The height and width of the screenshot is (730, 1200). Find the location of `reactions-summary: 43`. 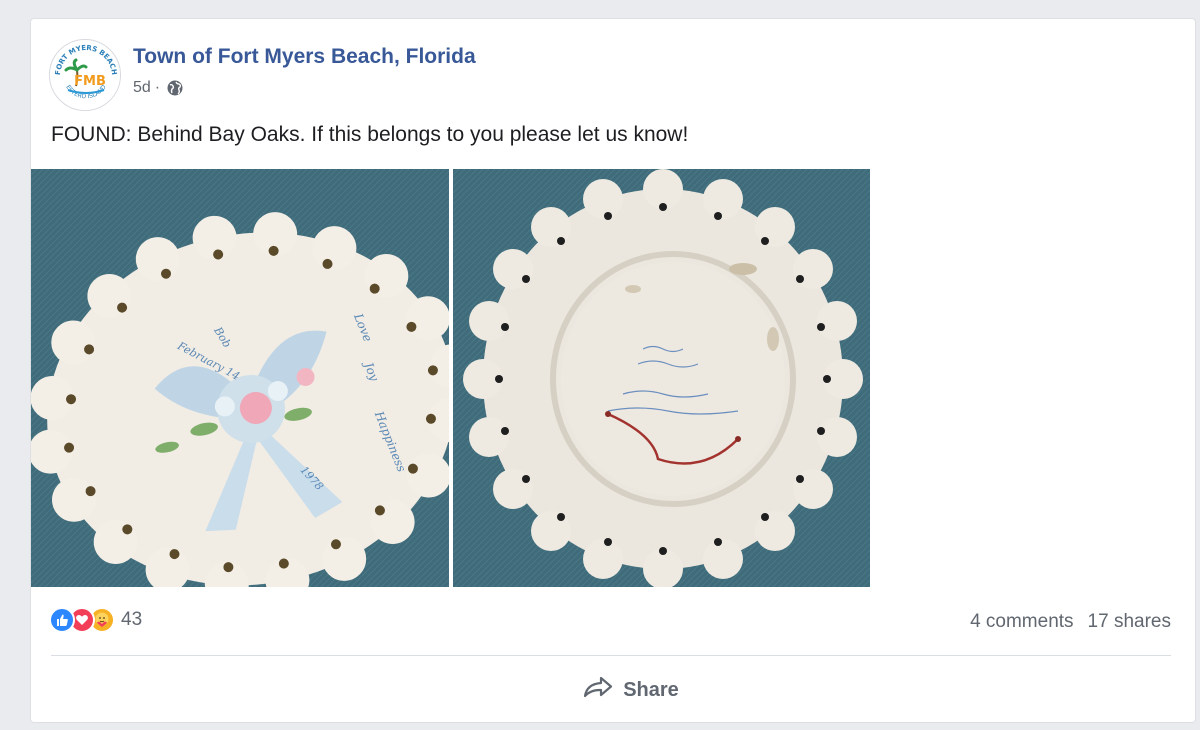

reactions-summary: 43 is located at coordinates (95, 620).